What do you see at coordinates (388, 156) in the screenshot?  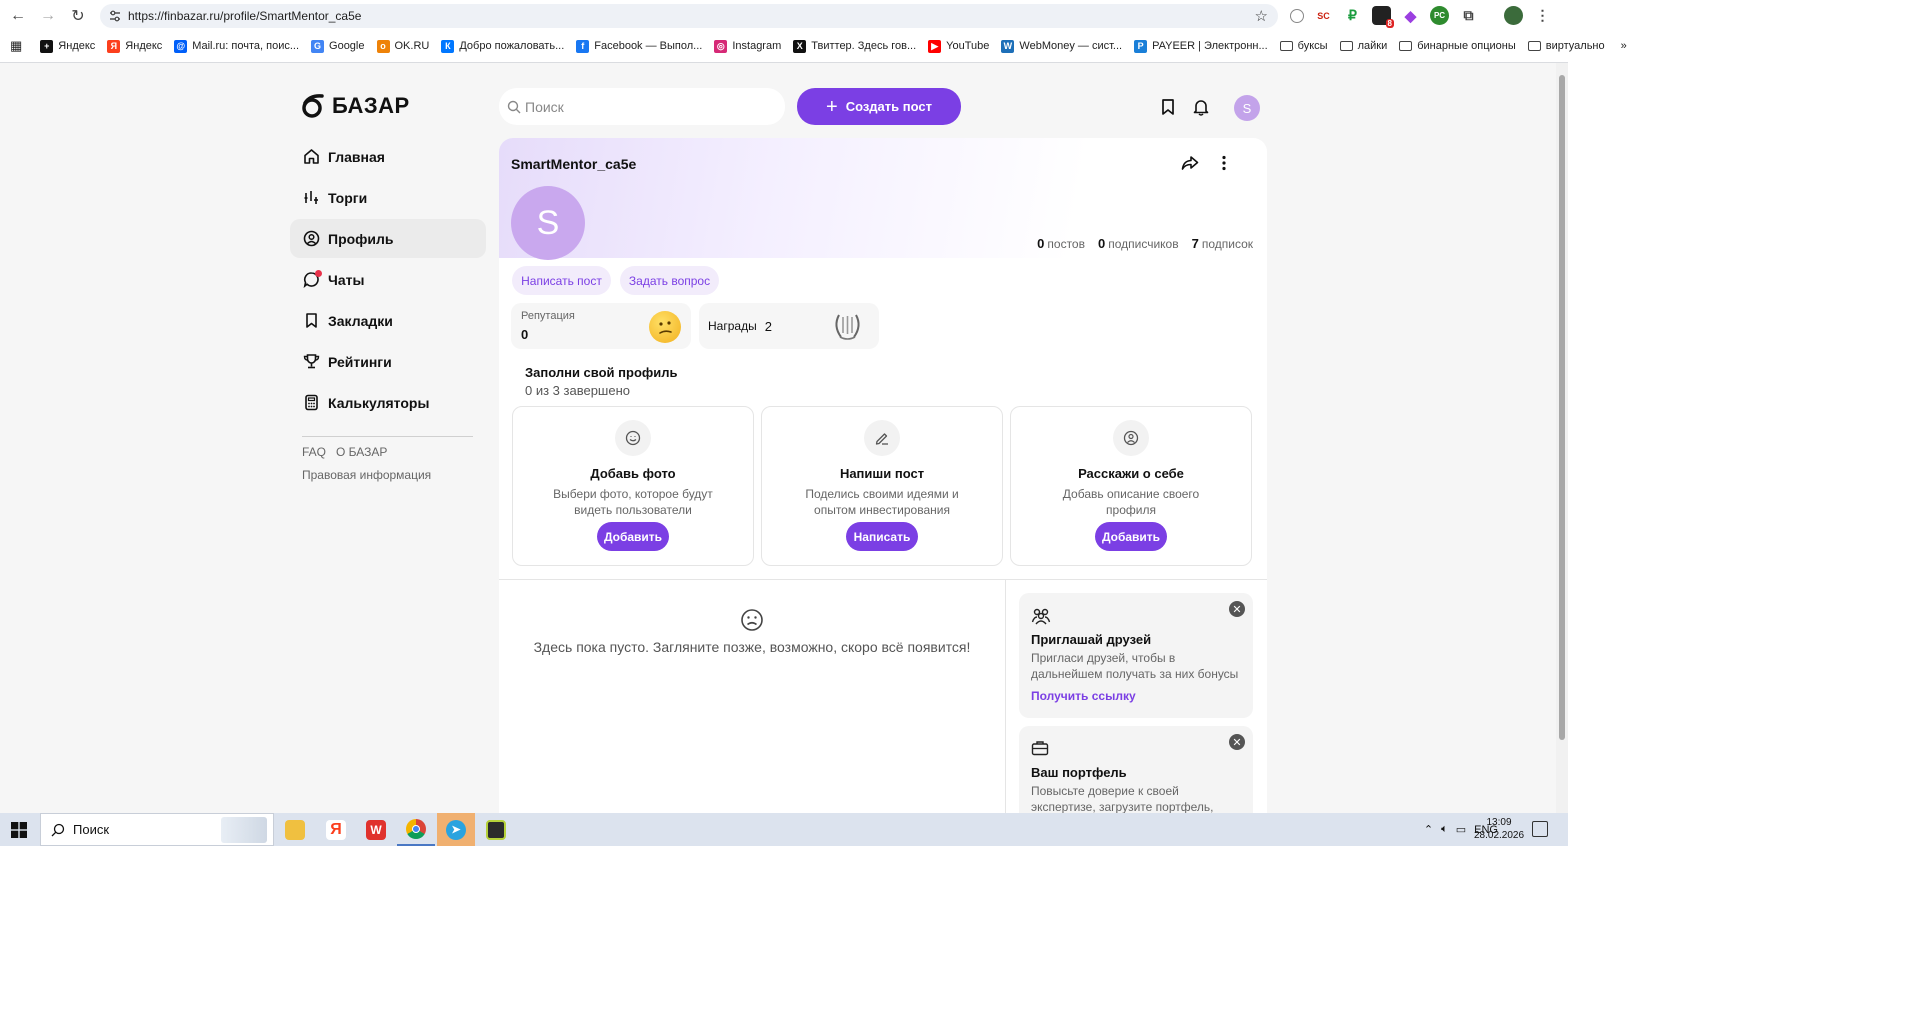 I see `sidebar-item-home: Главная` at bounding box center [388, 156].